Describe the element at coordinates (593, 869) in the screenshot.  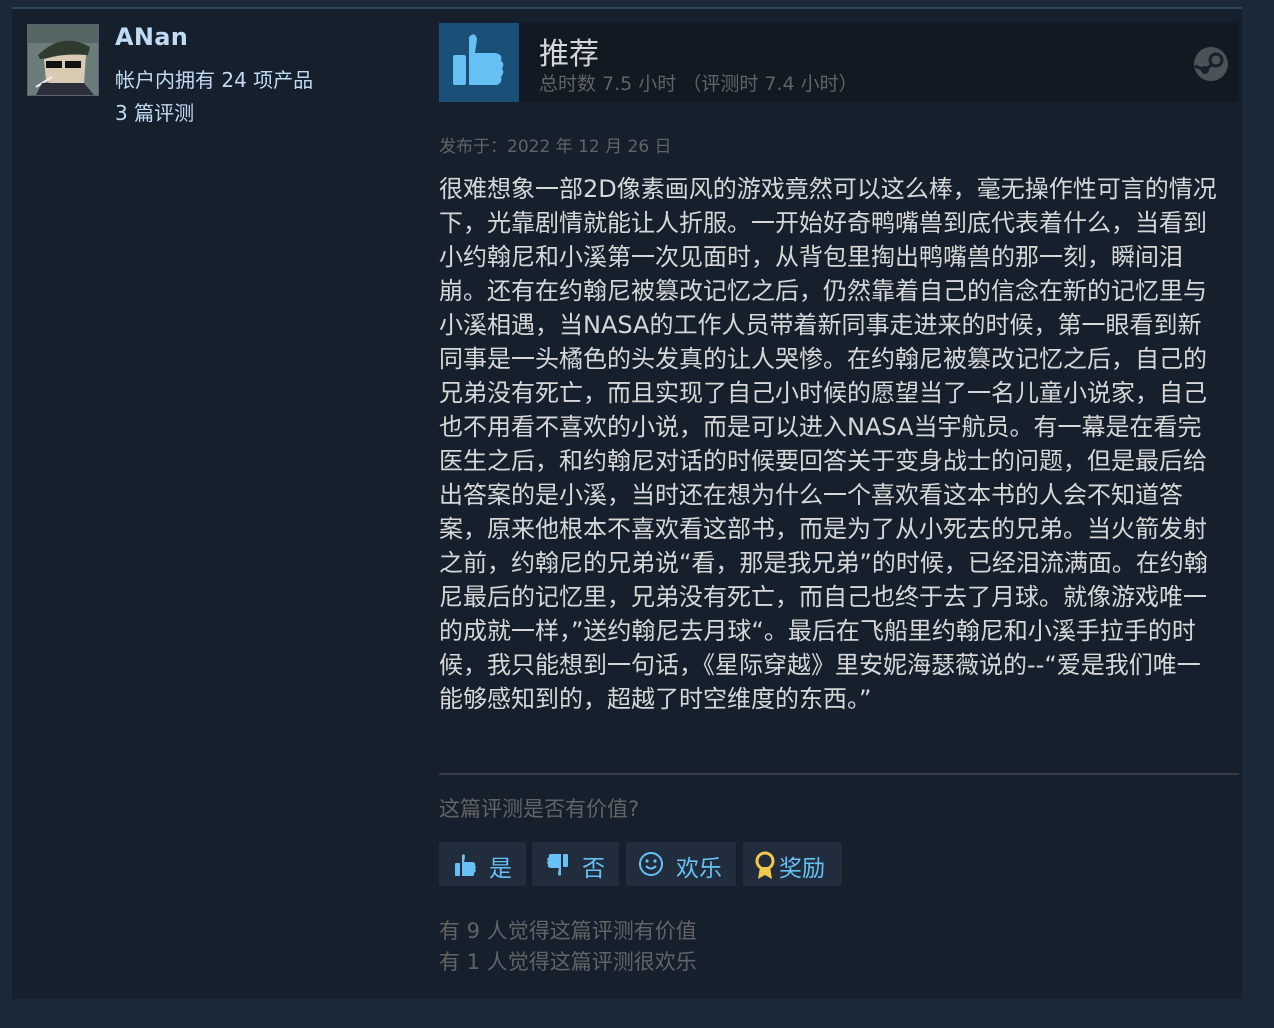
I see `vote-no-label: 否` at that location.